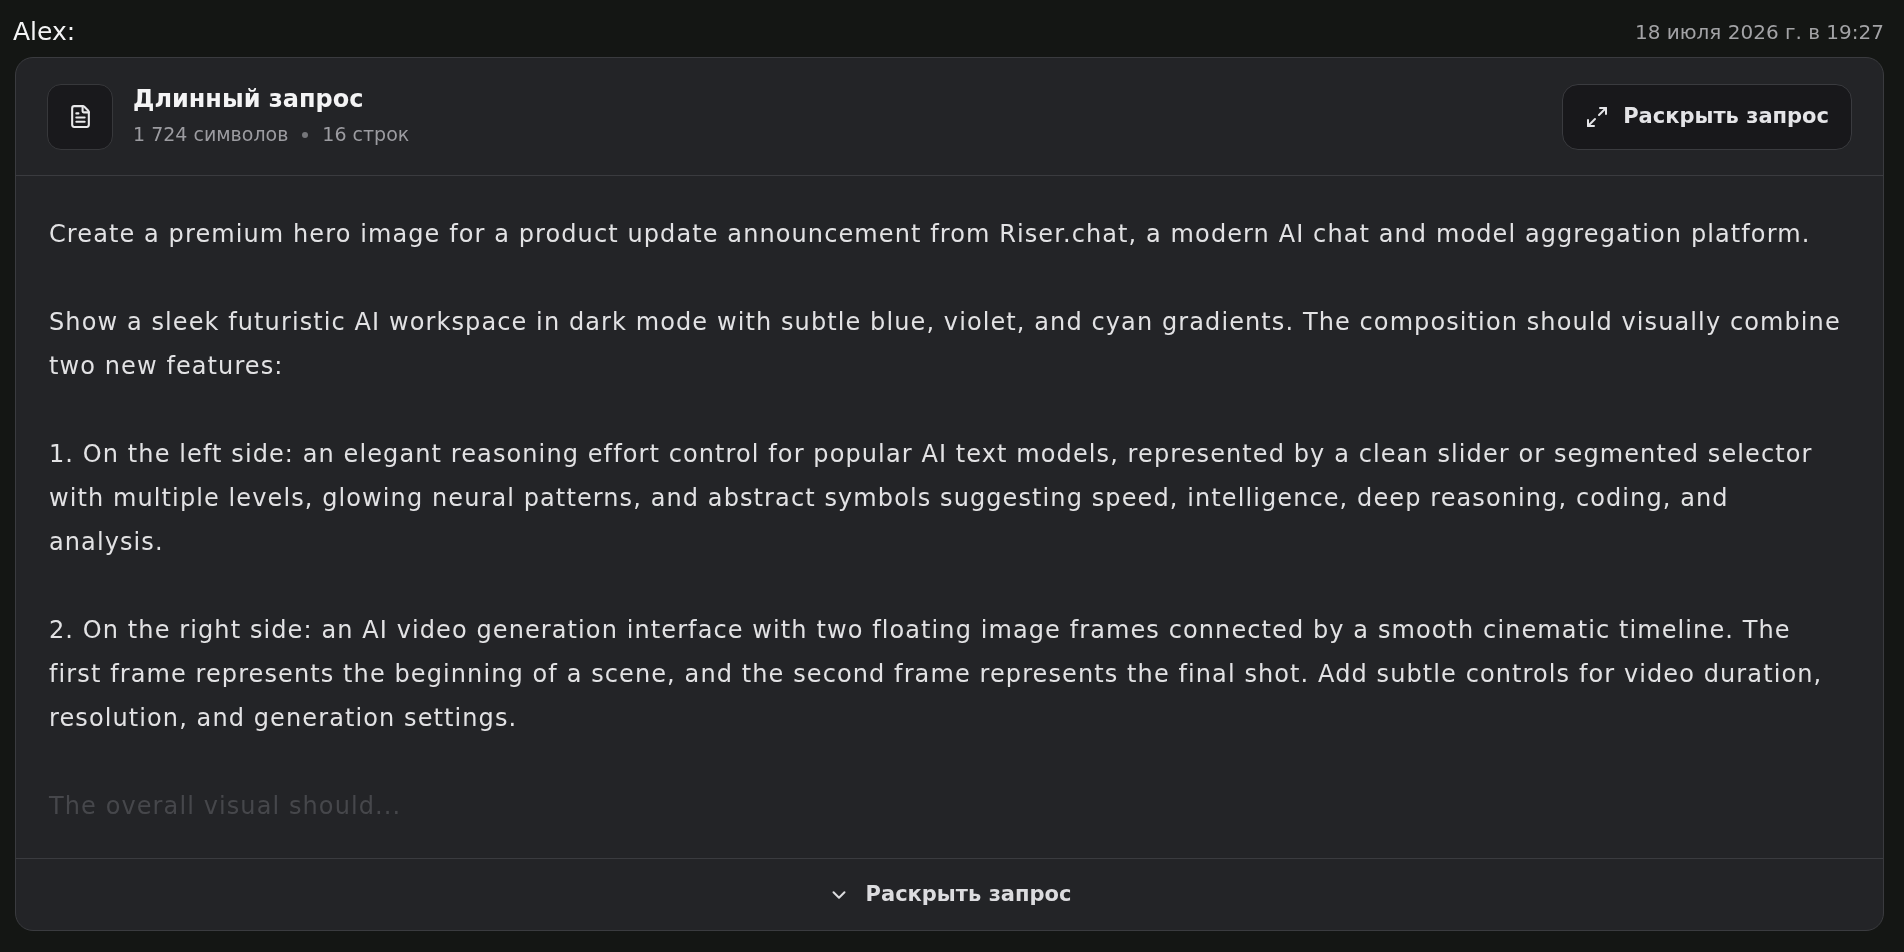  I want to click on author-name: Alex:, so click(44, 32).